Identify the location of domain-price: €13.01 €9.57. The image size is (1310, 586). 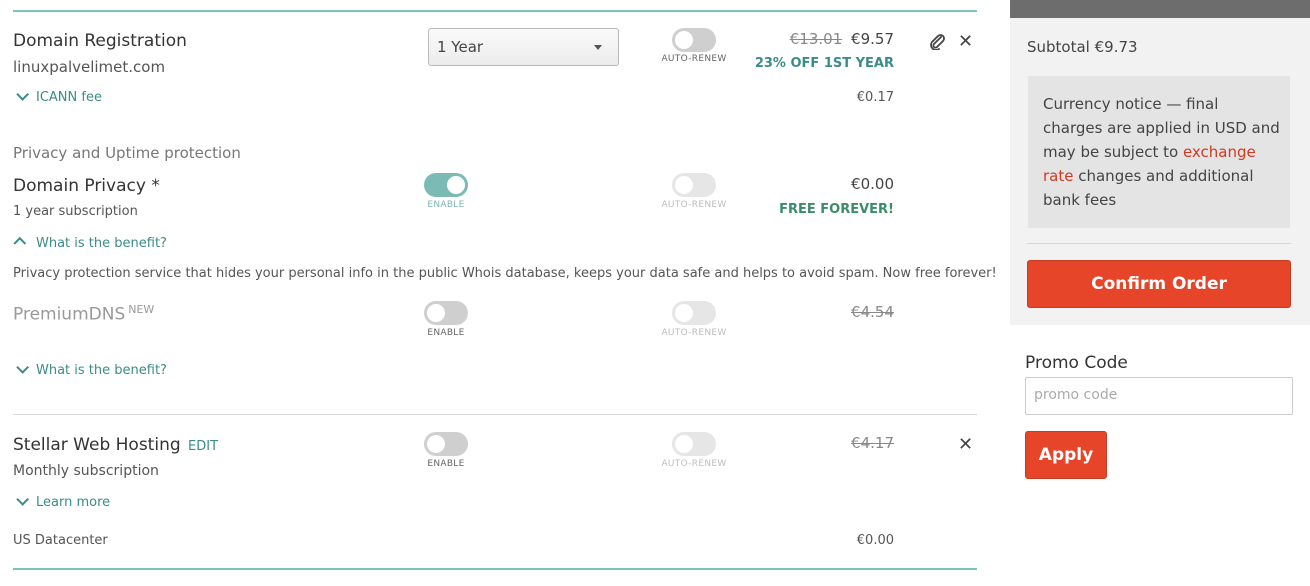
(842, 39).